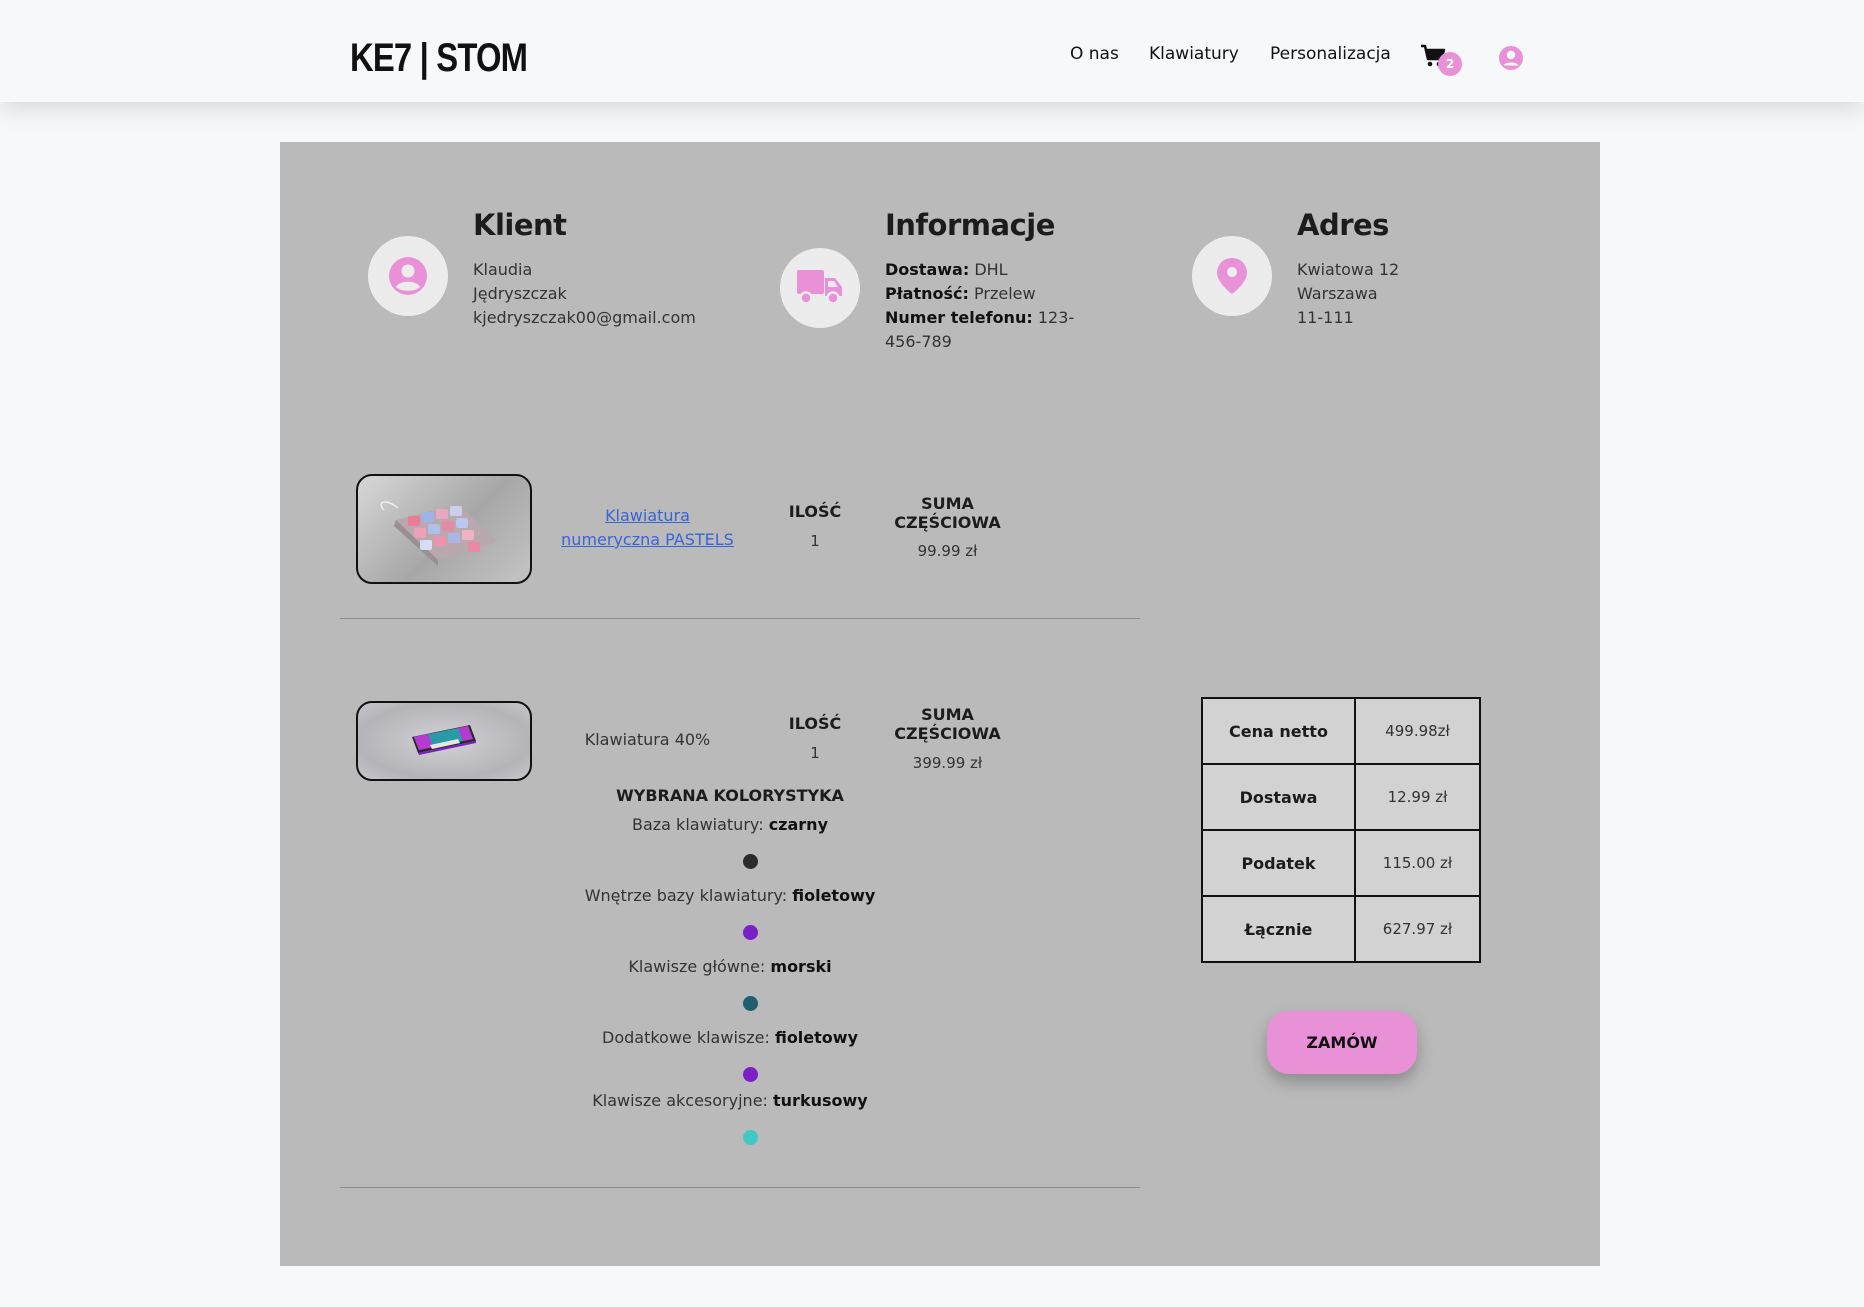 Image resolution: width=1864 pixels, height=1307 pixels. What do you see at coordinates (520, 225) in the screenshot?
I see `client-title: Klient` at bounding box center [520, 225].